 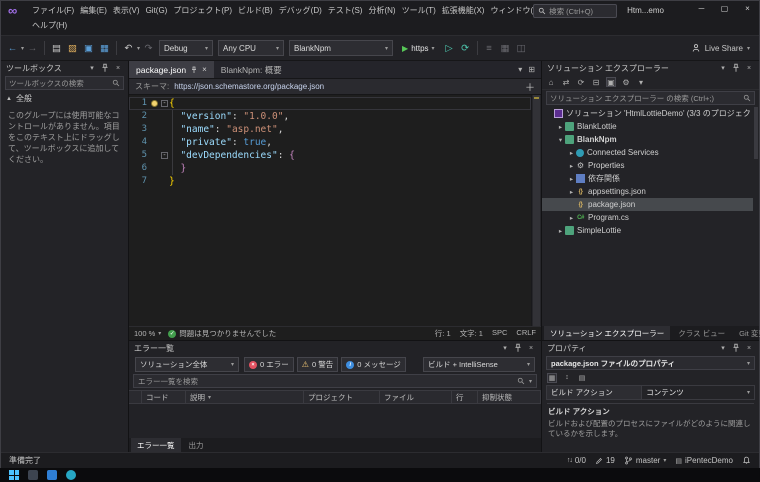 What do you see at coordinates (645, 460) in the screenshot?
I see `git-branch-selector: master ▾` at bounding box center [645, 460].